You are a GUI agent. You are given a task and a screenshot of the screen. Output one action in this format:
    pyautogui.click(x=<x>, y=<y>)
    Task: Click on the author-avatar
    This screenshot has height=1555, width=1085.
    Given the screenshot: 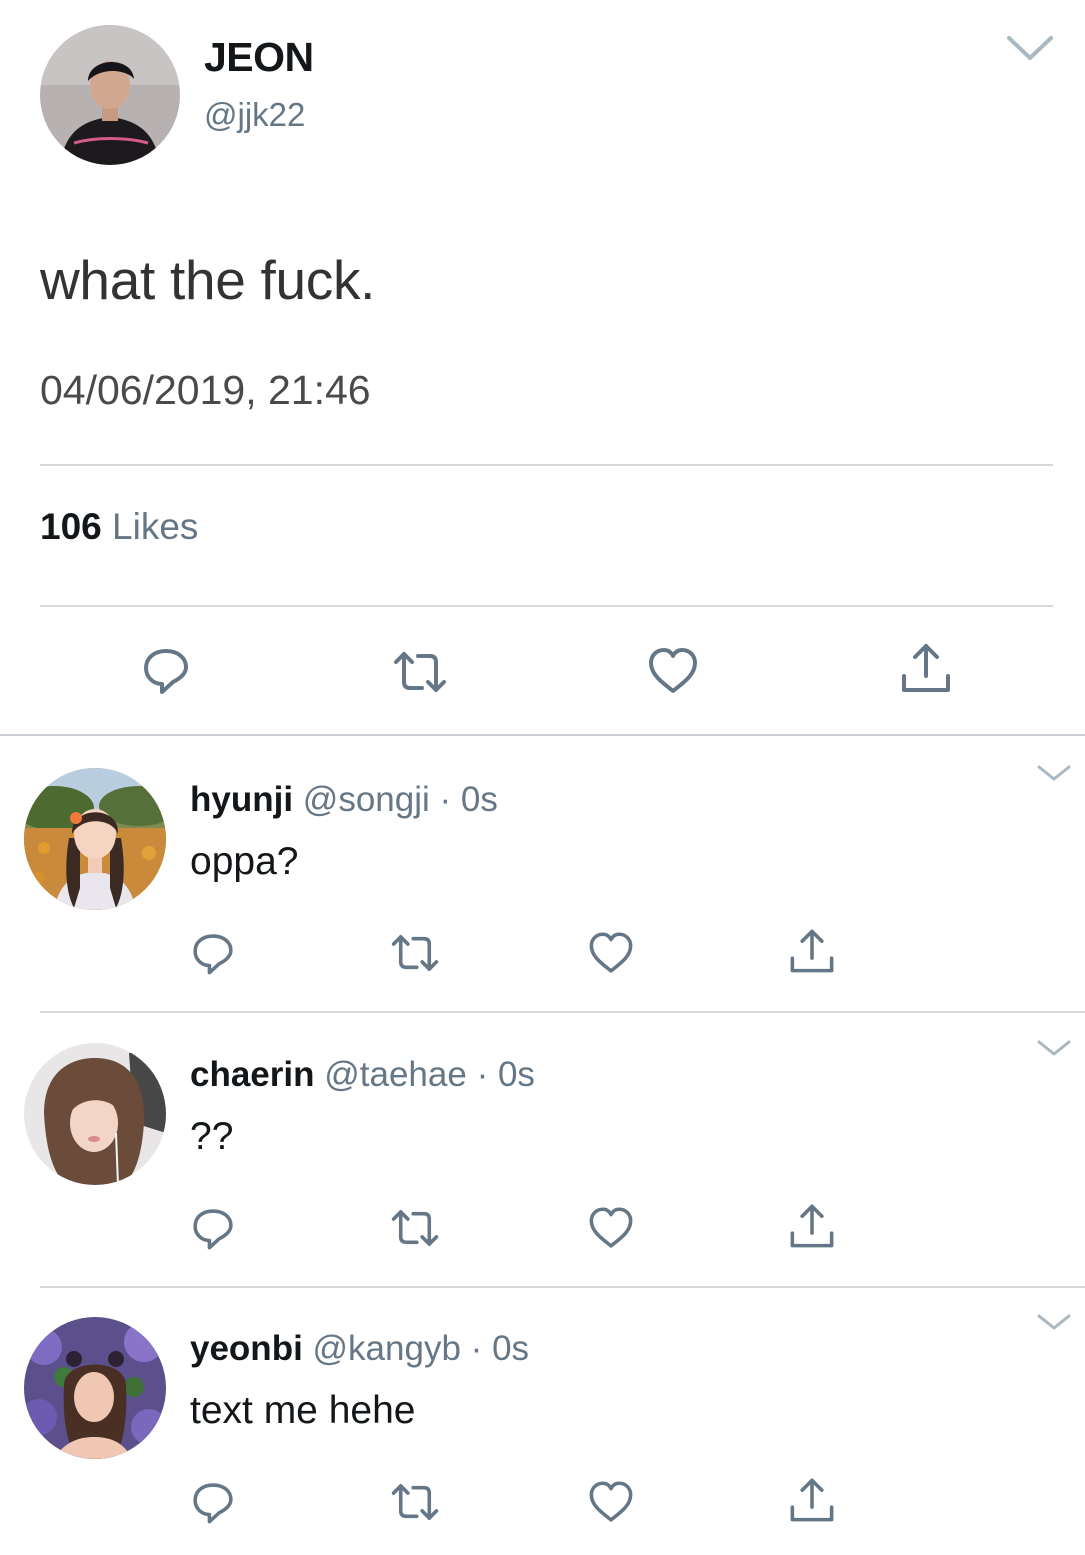 What is the action you would take?
    pyautogui.click(x=110, y=95)
    